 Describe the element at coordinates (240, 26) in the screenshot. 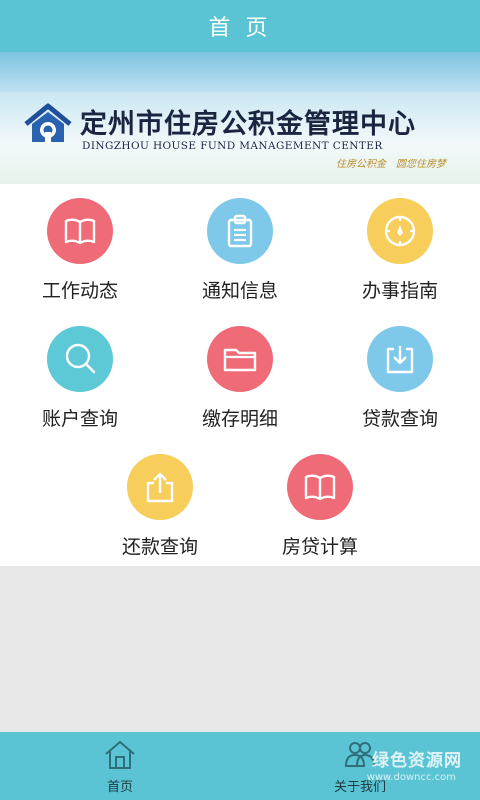

I see `page-title: 首 页` at that location.